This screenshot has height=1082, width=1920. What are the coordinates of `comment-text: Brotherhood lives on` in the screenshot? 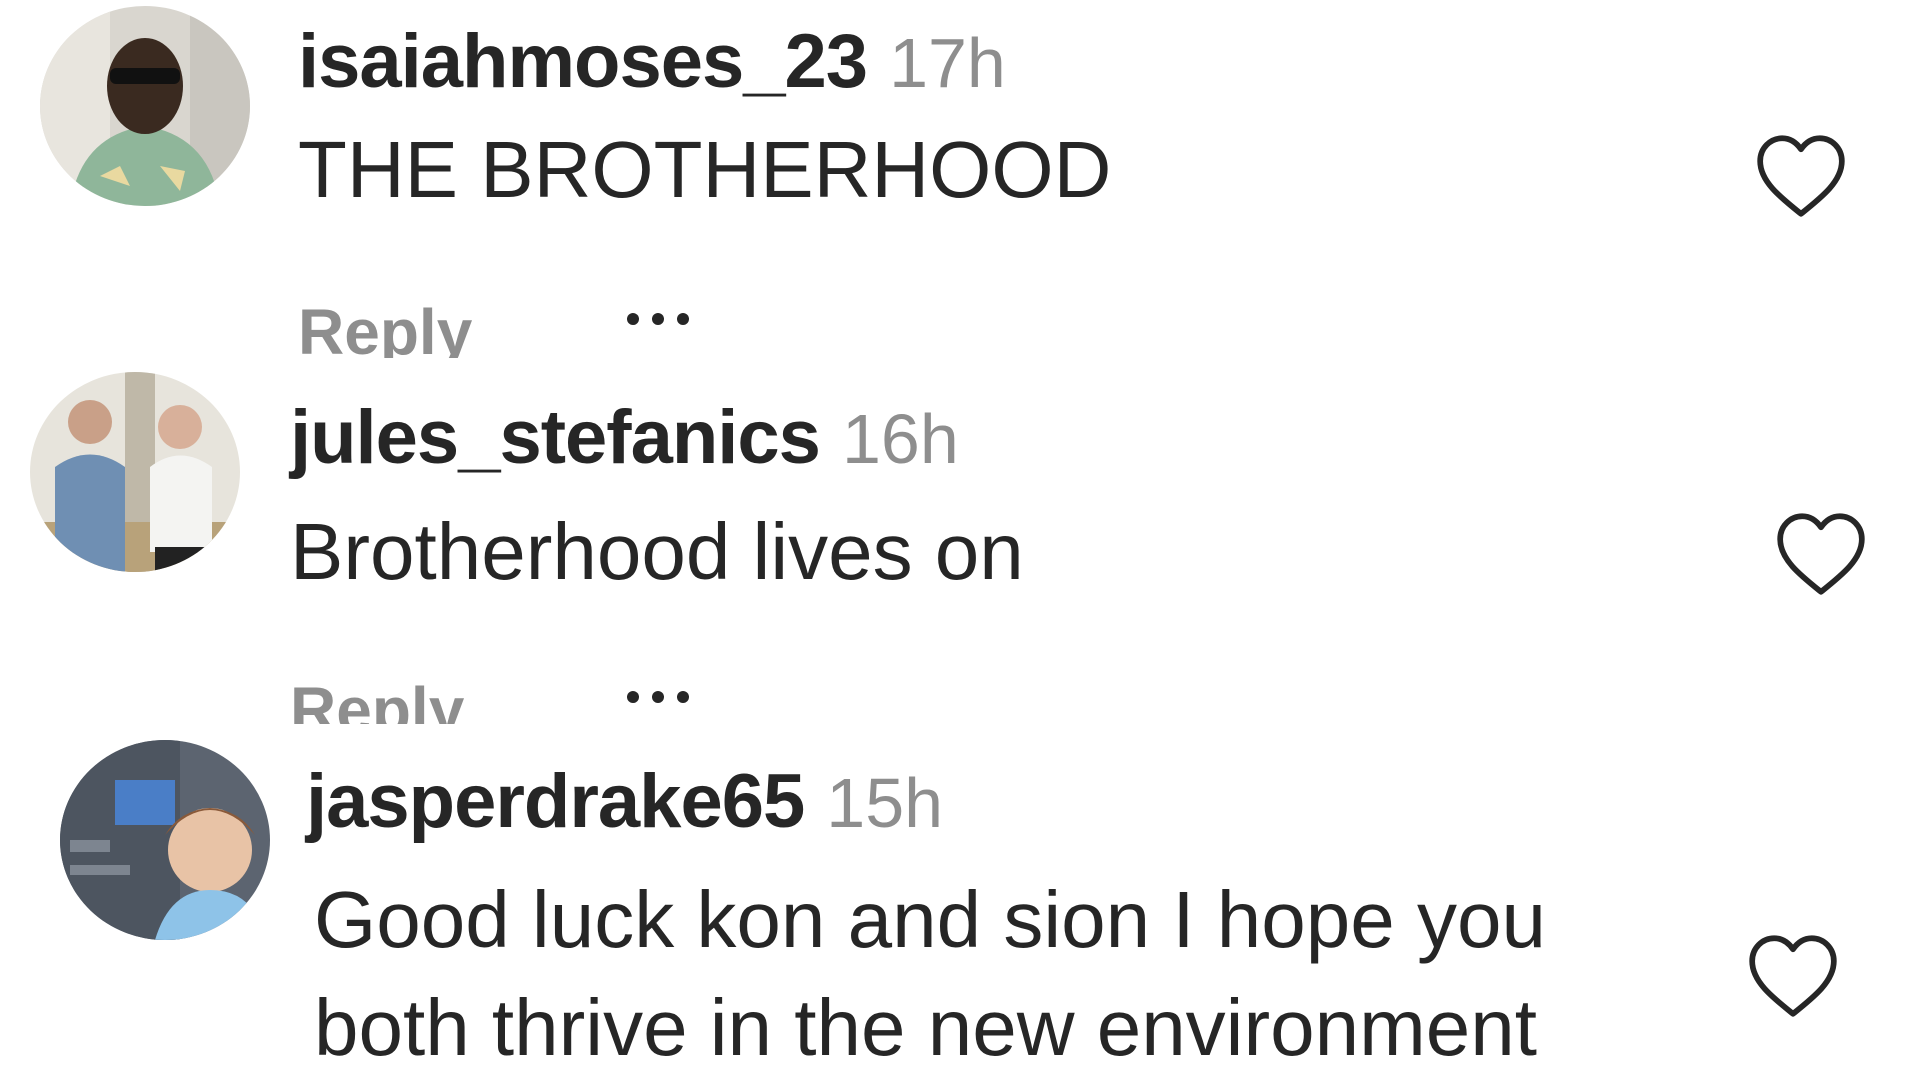 It's located at (657, 552).